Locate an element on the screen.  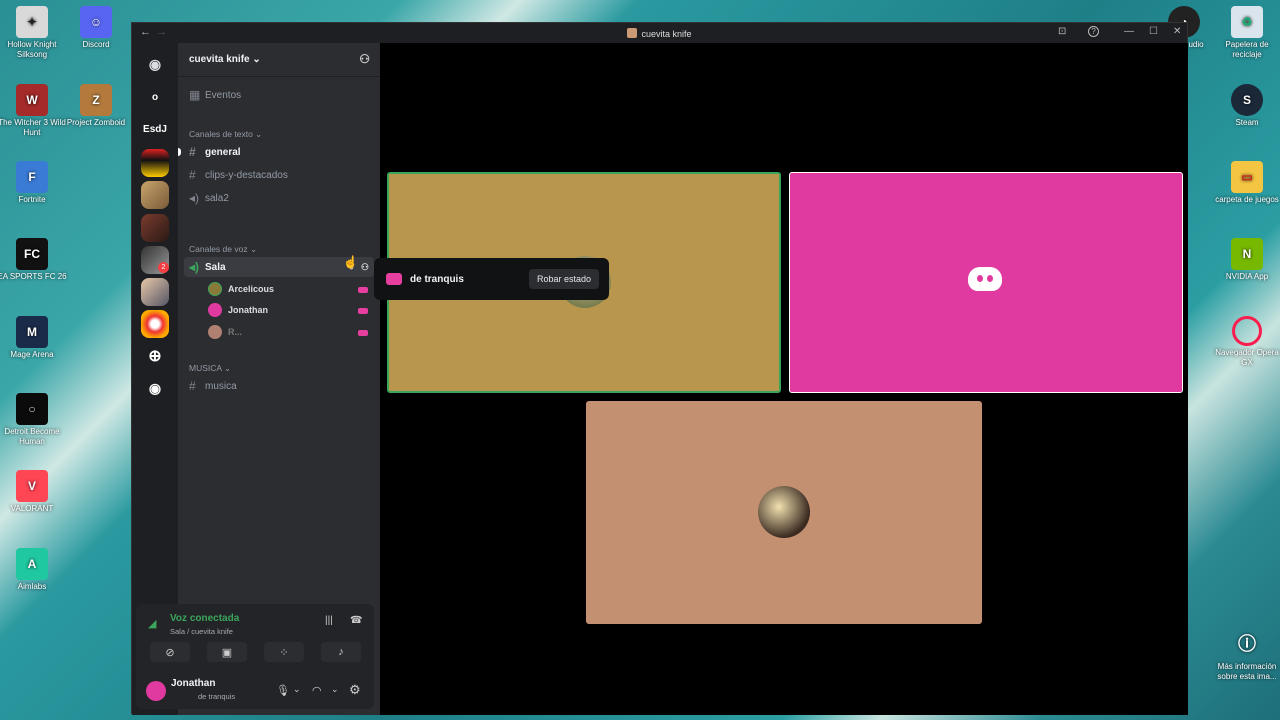
video-tile-third is located at coordinates (784, 512).